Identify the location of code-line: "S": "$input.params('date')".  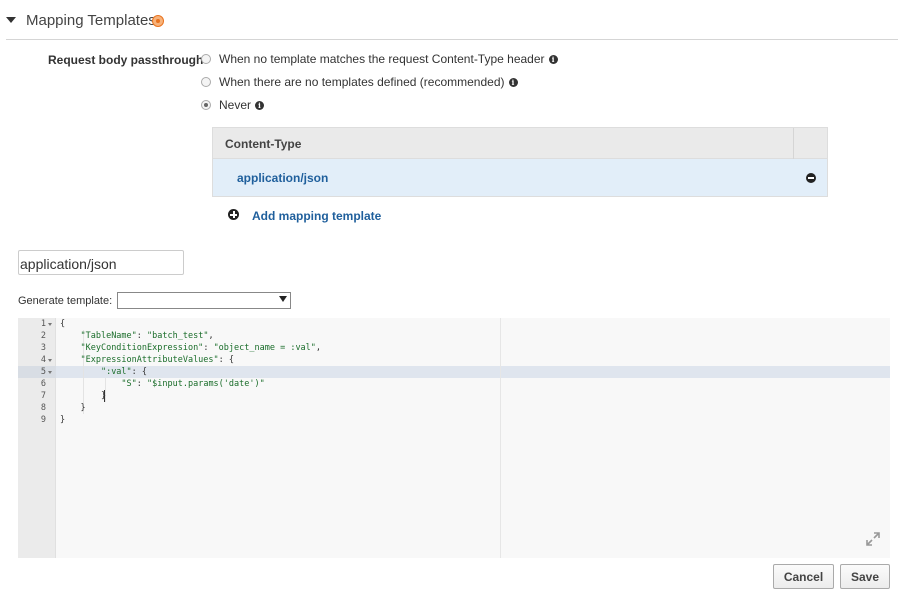
(193, 384).